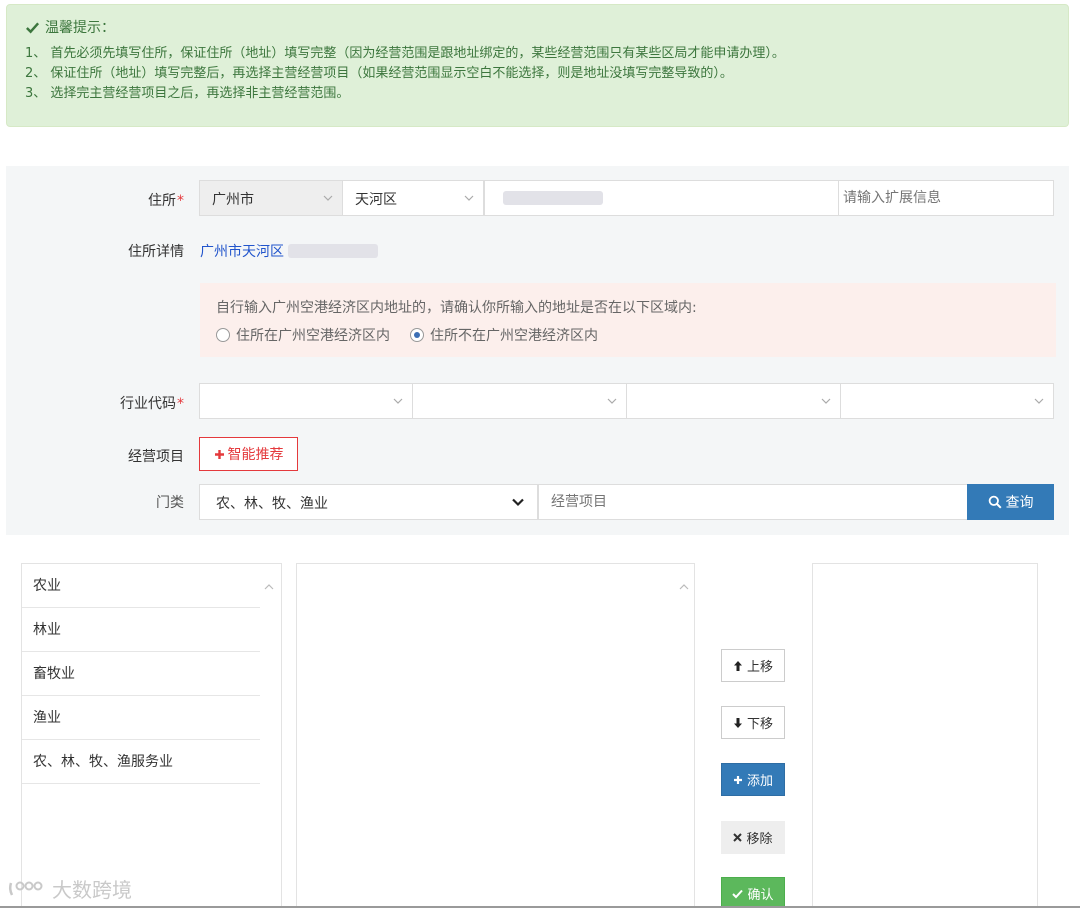 The width and height of the screenshot is (1080, 908). Describe the element at coordinates (313, 336) in the screenshot. I see `radio-in-zone-label: 住所在广州空港经济区内` at that location.